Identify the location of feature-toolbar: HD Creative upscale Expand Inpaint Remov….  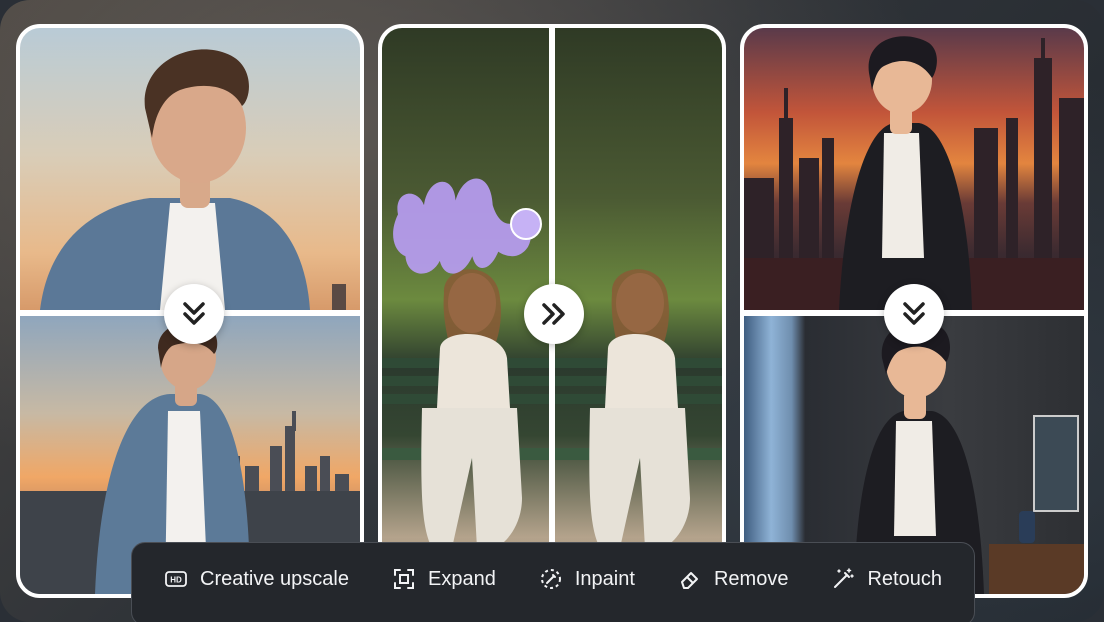
(553, 582).